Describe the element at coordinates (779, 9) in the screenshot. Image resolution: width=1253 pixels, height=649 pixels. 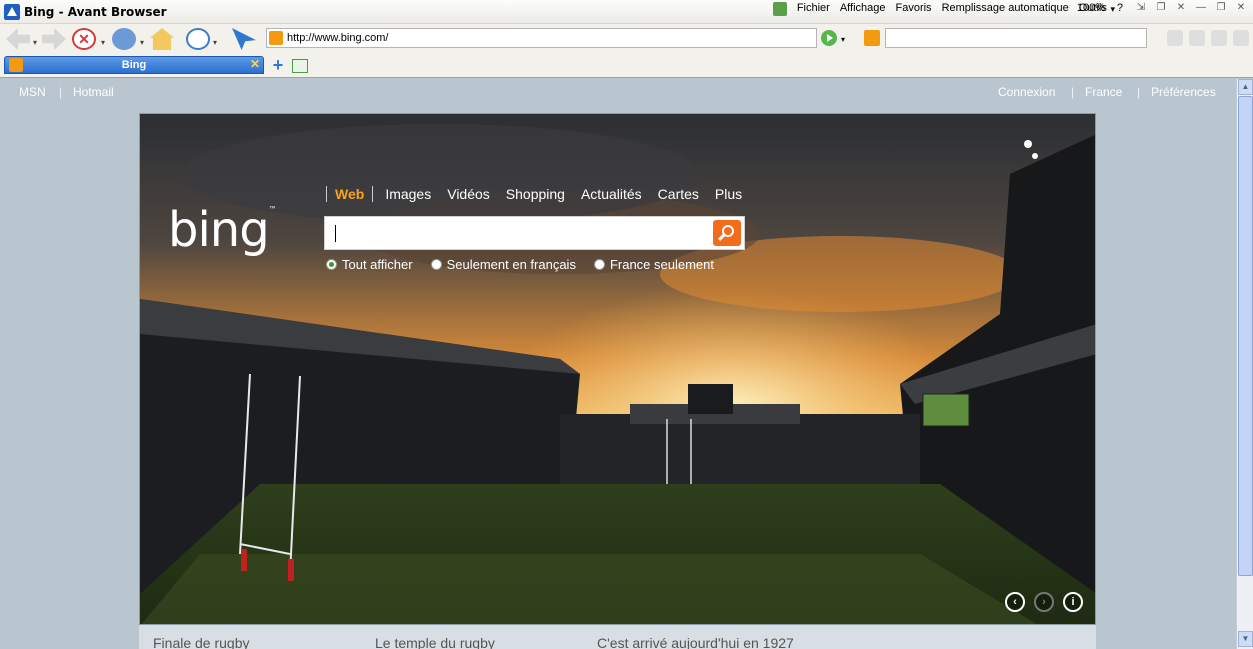
I see `plugin-icon` at that location.